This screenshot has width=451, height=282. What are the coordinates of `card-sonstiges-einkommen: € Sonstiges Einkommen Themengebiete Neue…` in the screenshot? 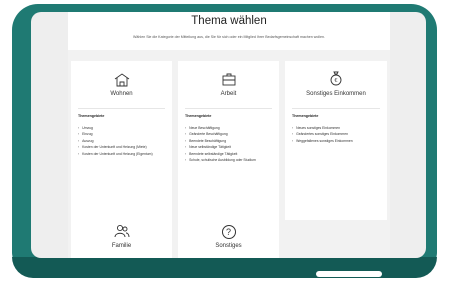 It's located at (336, 140).